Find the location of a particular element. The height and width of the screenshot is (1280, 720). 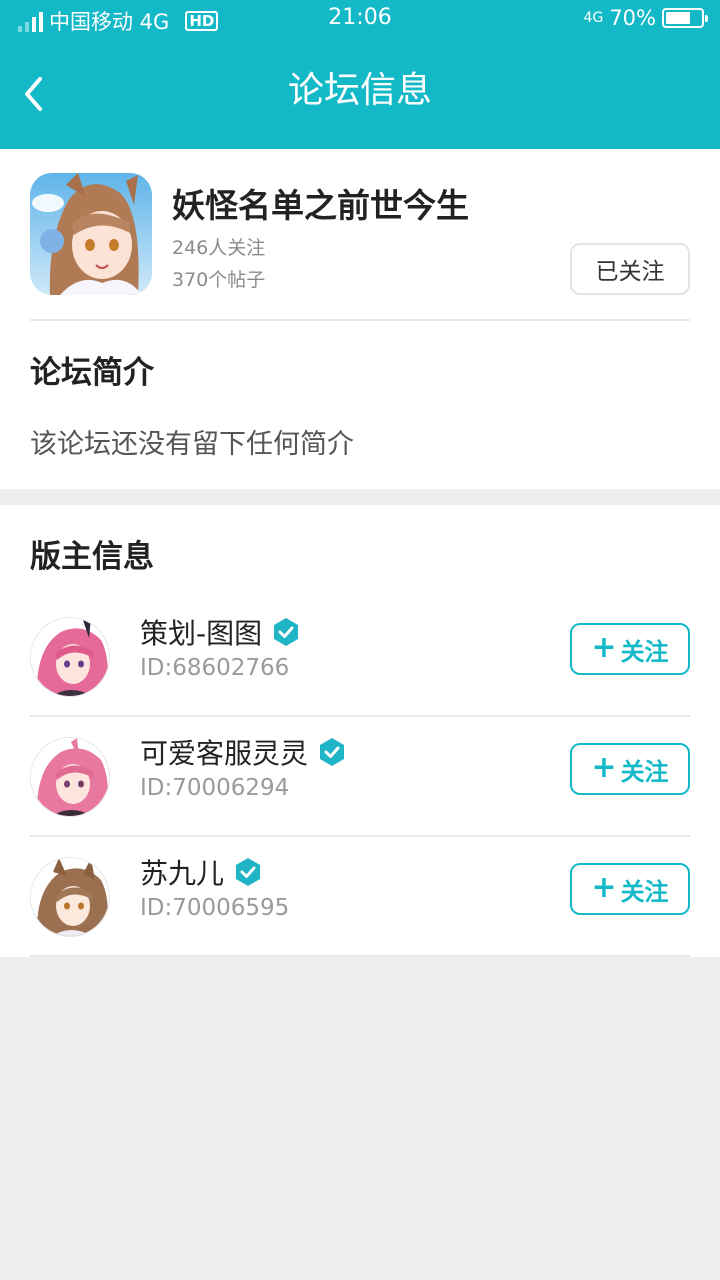

moderator-id: ID:70006294 is located at coordinates (215, 788).